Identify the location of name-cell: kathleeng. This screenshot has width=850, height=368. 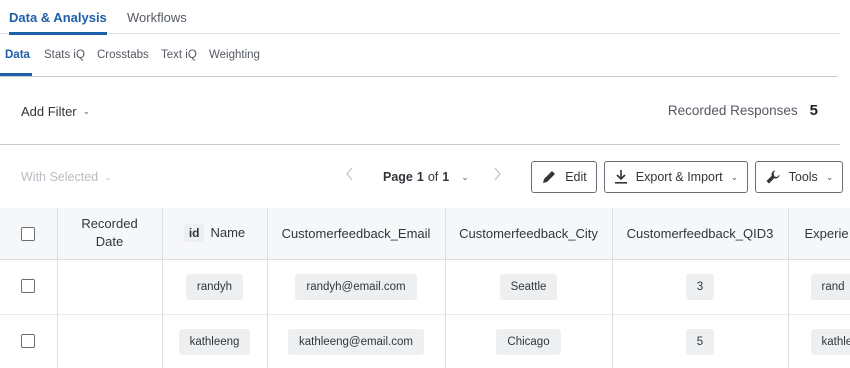
(215, 341).